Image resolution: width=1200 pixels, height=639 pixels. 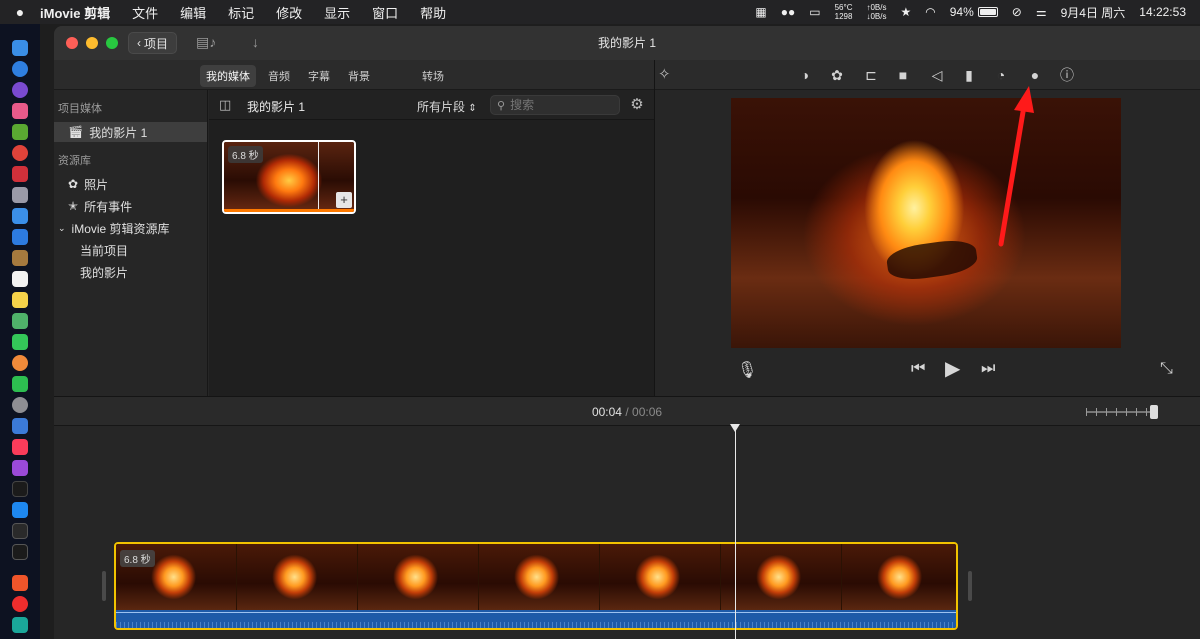 I want to click on app-teal-icon, so click(x=20, y=625).